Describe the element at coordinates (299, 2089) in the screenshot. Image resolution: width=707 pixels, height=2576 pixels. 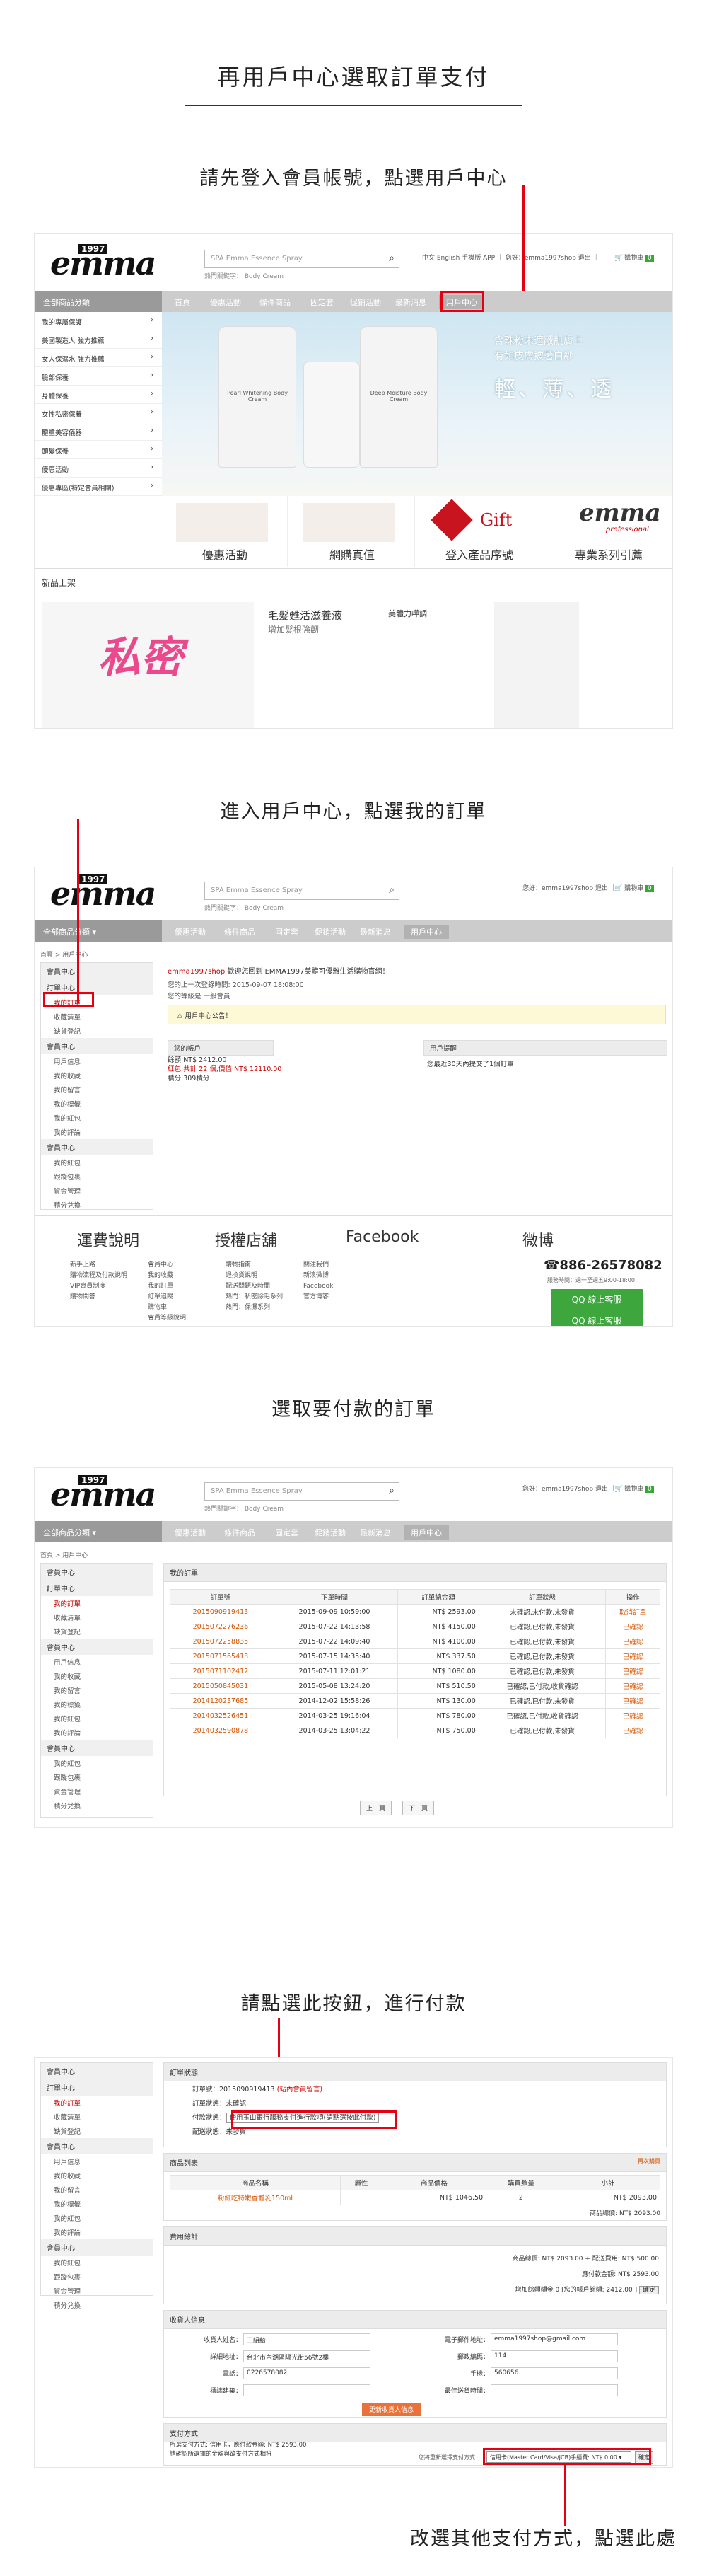
I see `order-message-link: (站內會員留言)` at that location.